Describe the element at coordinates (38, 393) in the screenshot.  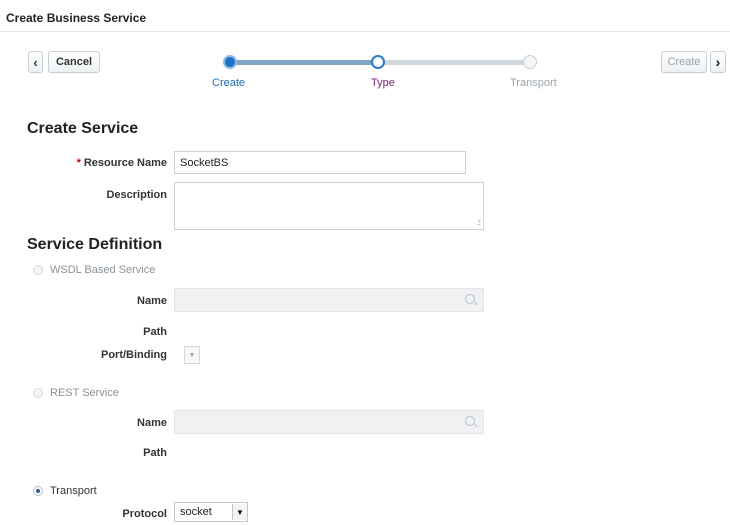
I see `rest-radio` at that location.